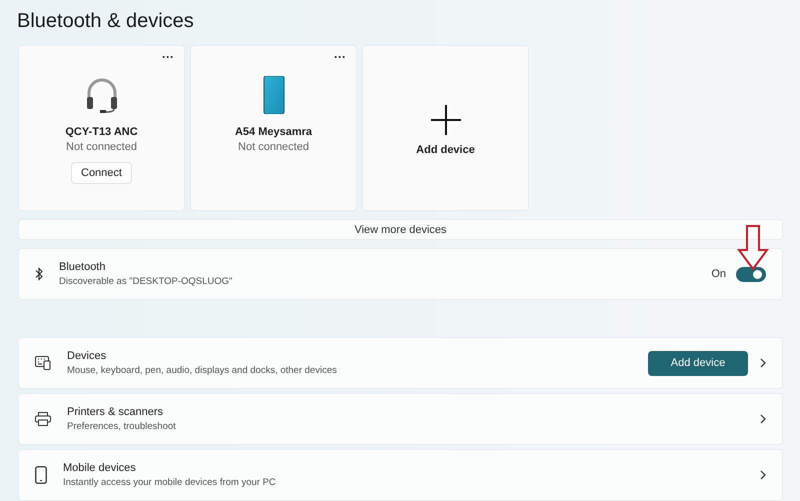 This screenshot has height=501, width=800. Describe the element at coordinates (400, 419) in the screenshot. I see `settings-row: Printers & scanners Preferences, troubleshoot` at that location.